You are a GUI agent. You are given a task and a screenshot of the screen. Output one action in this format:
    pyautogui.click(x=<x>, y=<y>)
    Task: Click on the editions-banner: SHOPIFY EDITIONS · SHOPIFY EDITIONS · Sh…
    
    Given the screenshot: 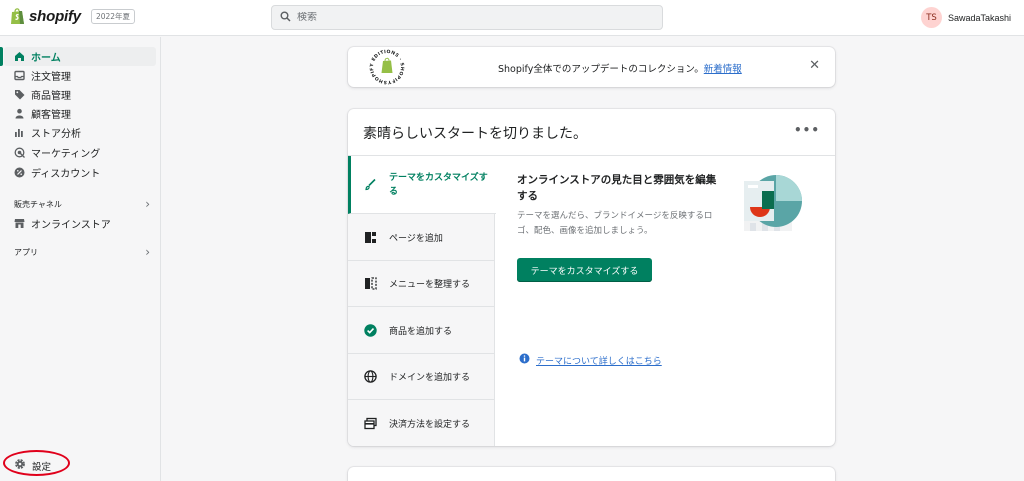 What is the action you would take?
    pyautogui.click(x=591, y=66)
    